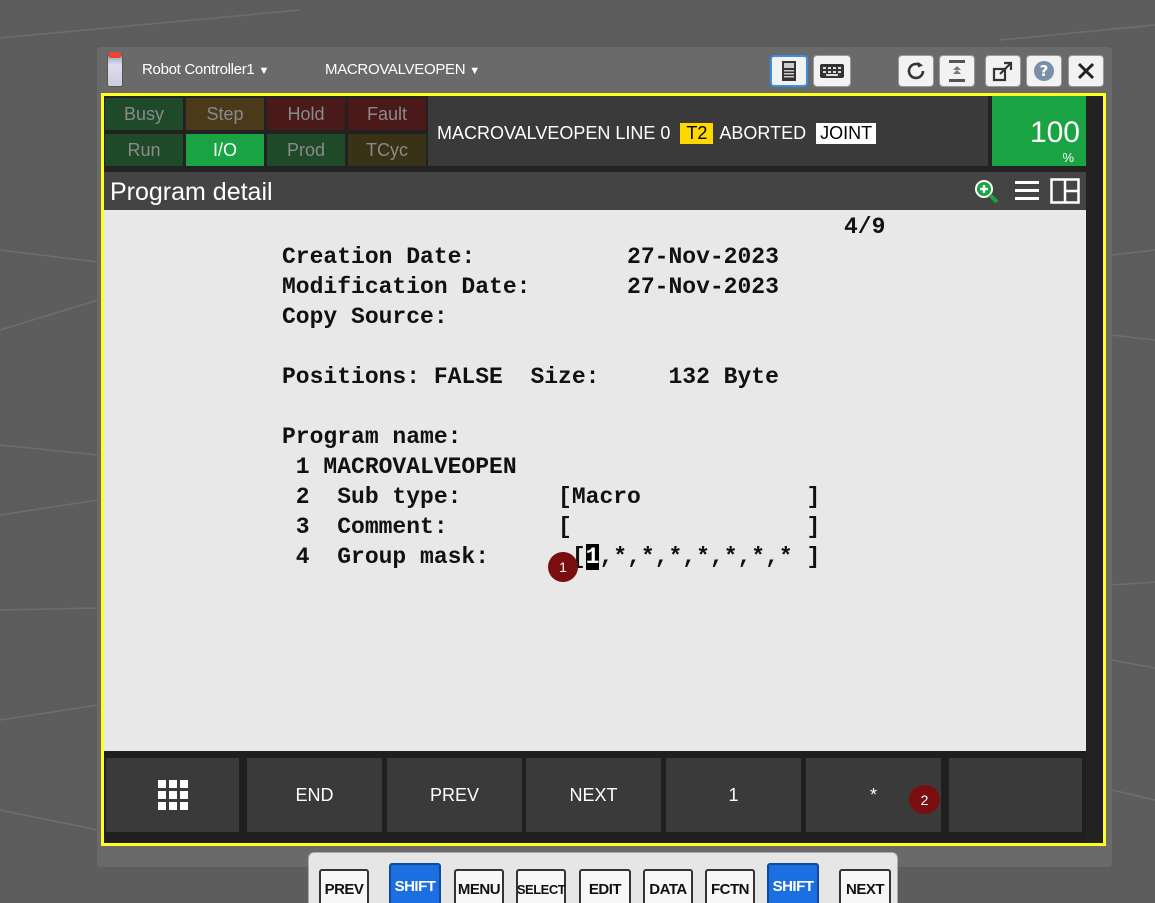  What do you see at coordinates (595, 191) in the screenshot?
I see `screen-header: Program detail` at bounding box center [595, 191].